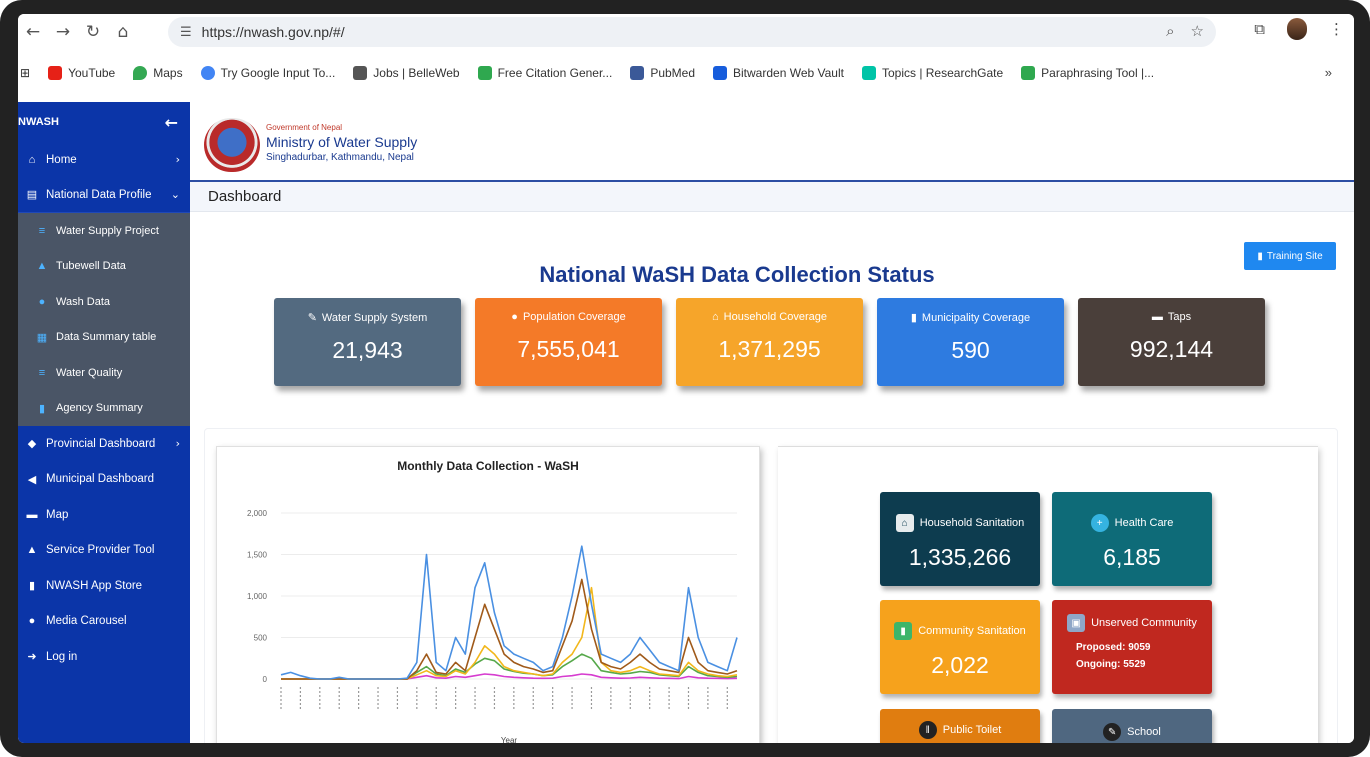 The height and width of the screenshot is (757, 1370). Describe the element at coordinates (514, 317) in the screenshot. I see `users-icon: ●` at that location.